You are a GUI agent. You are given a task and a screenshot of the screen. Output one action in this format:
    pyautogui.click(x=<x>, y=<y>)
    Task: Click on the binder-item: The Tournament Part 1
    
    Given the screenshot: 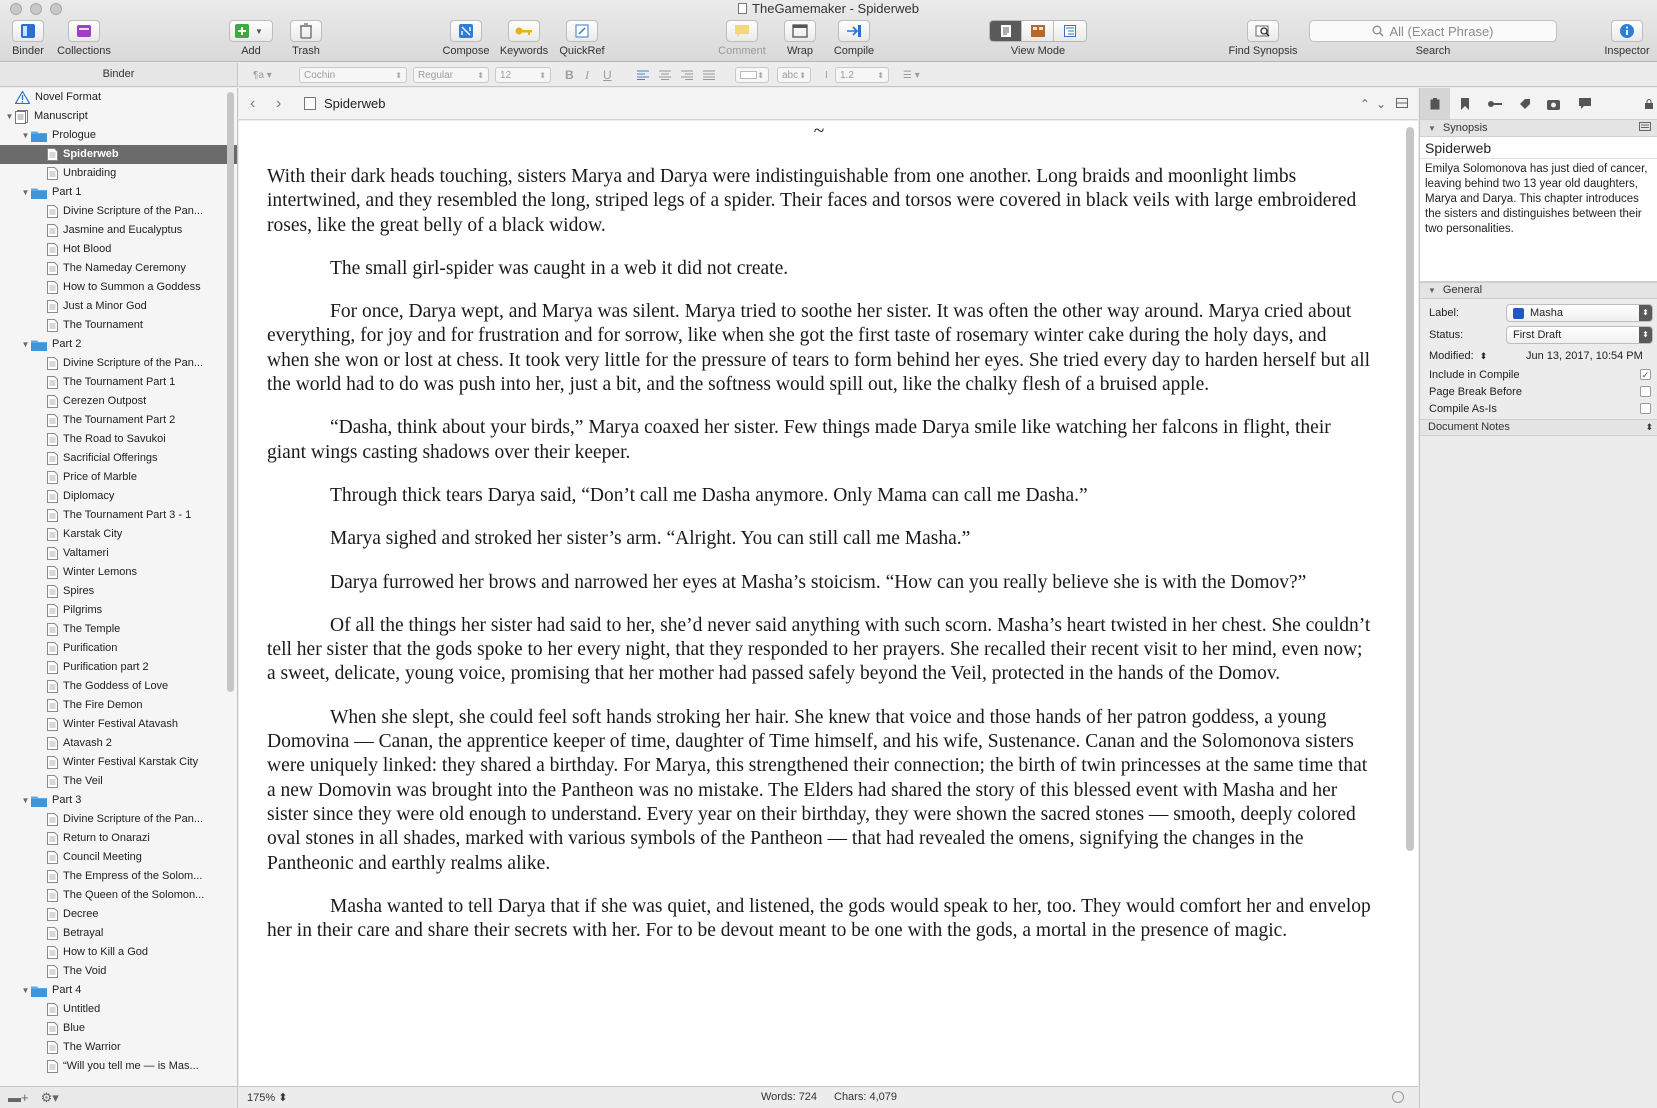 What is the action you would take?
    pyautogui.click(x=118, y=382)
    